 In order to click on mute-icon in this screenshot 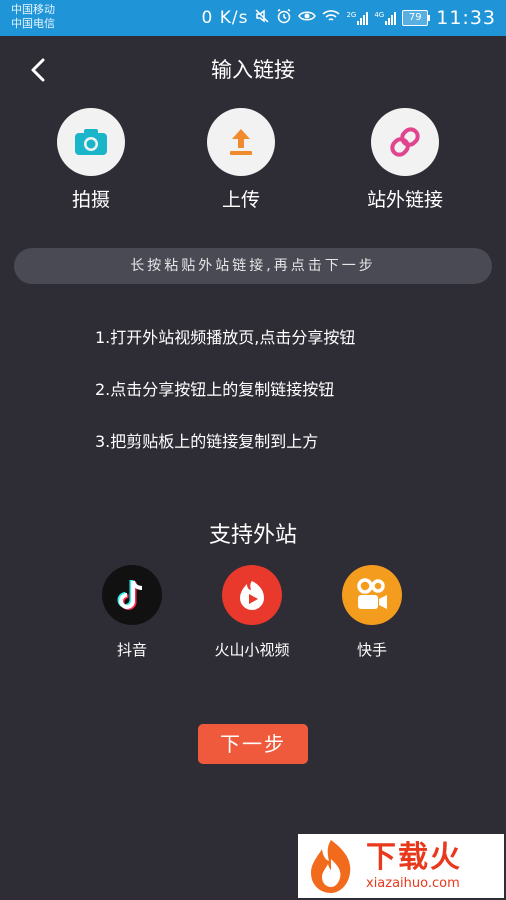, I will do `click(262, 18)`.